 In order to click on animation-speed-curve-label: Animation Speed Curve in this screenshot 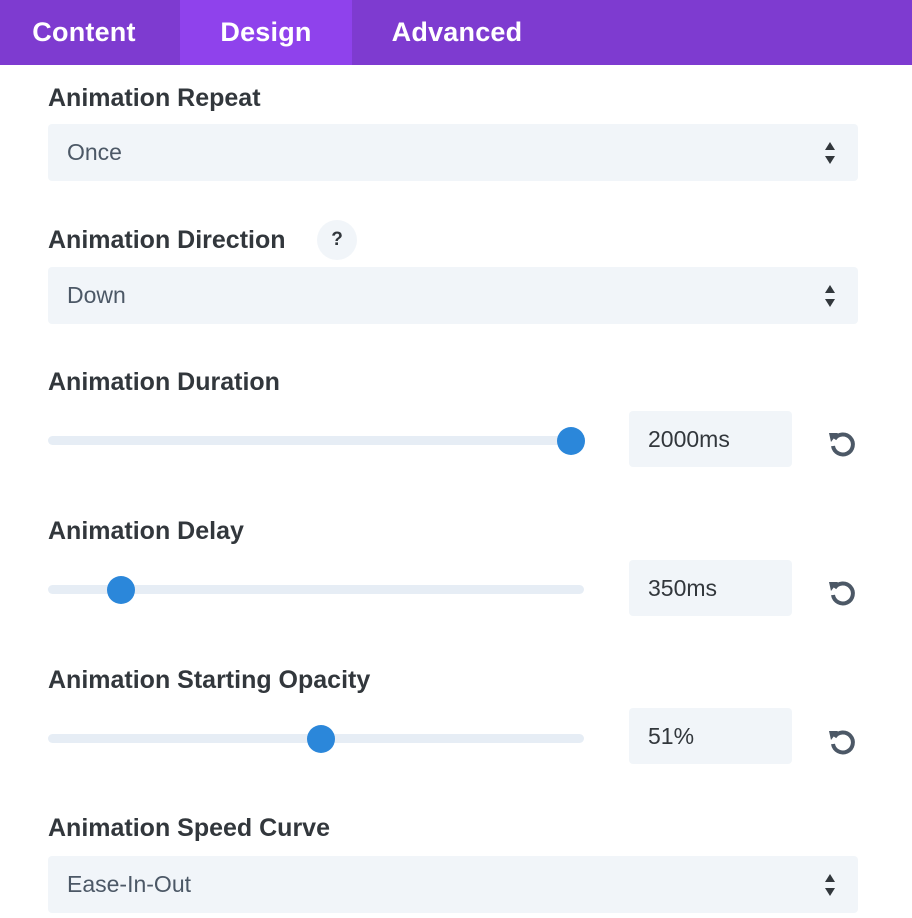, I will do `click(189, 828)`.